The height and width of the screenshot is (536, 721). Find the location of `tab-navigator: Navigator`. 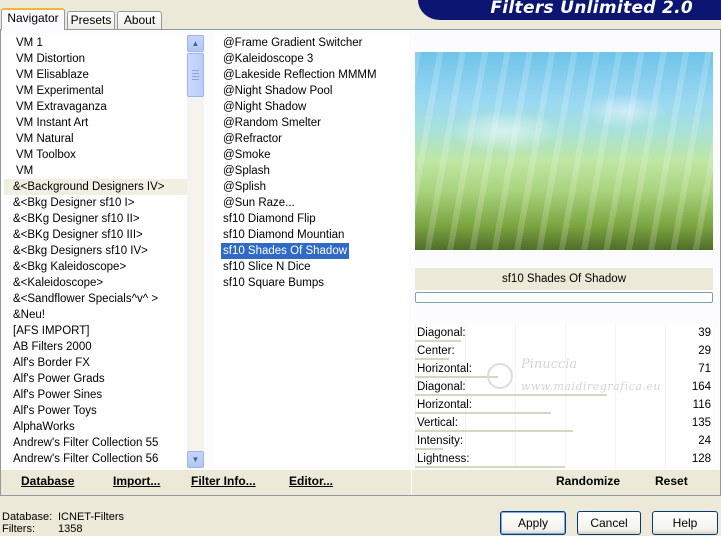

tab-navigator: Navigator is located at coordinates (33, 19).